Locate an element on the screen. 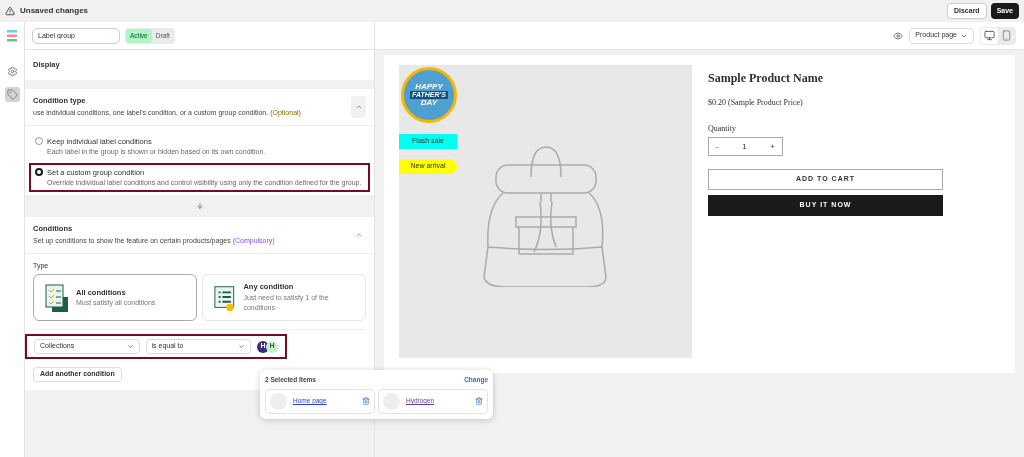  app-logo-icon is located at coordinates (12, 36).